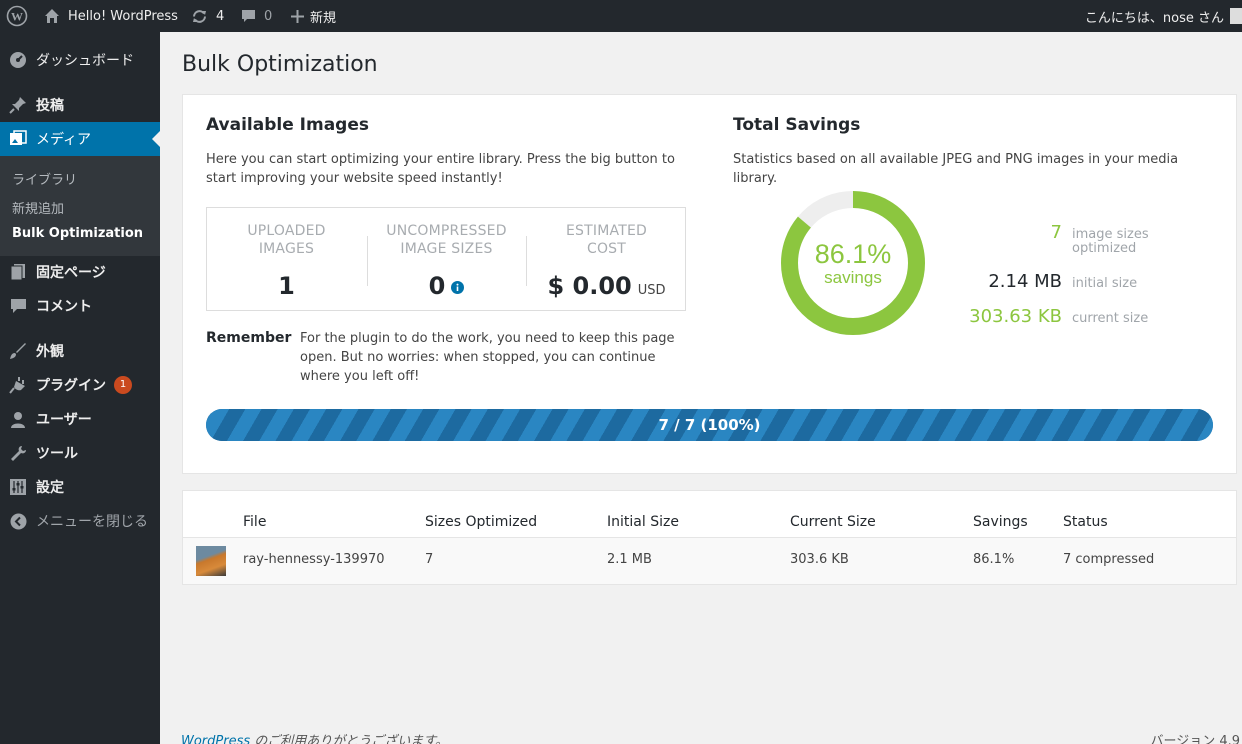 Image resolution: width=1242 pixels, height=744 pixels. Describe the element at coordinates (71, 273) in the screenshot. I see `menu-label-pages: 固定ページ` at that location.